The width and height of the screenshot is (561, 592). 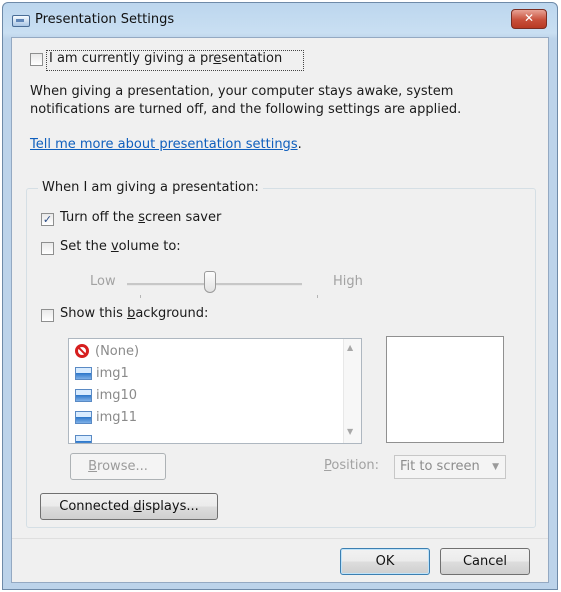 What do you see at coordinates (47, 219) in the screenshot?
I see `screen-saver-checkbox: ✓` at bounding box center [47, 219].